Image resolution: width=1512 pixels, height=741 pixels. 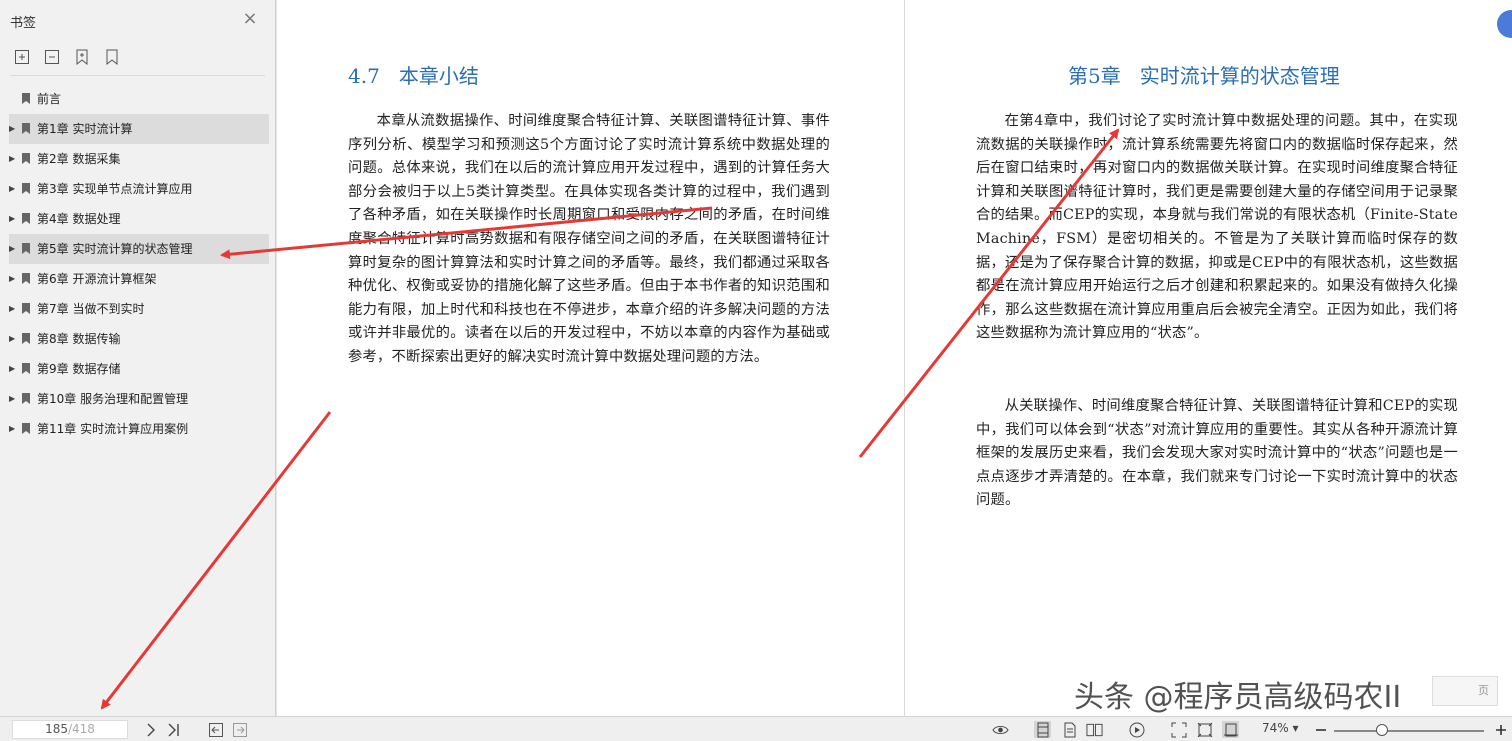 What do you see at coordinates (1000, 729) in the screenshot?
I see `eye-protection-icon` at bounding box center [1000, 729].